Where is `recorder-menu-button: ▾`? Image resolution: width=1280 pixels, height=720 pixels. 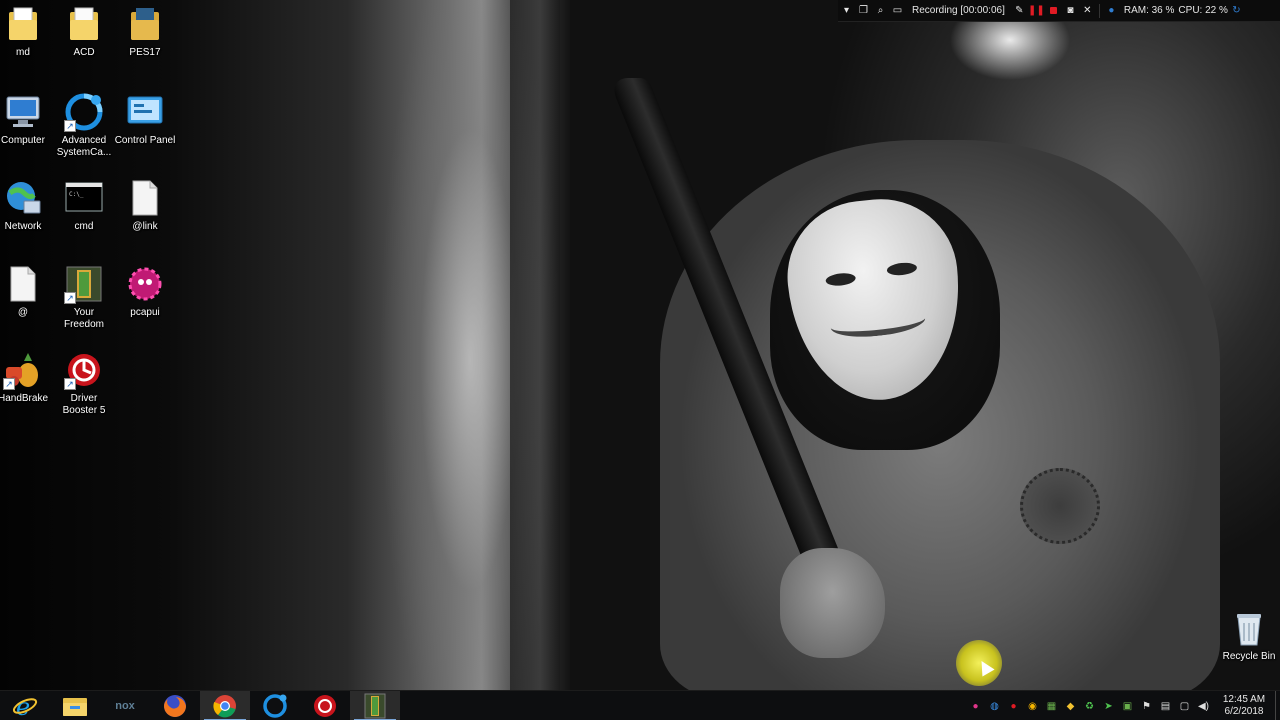 recorder-menu-button: ▾ is located at coordinates (846, 11).